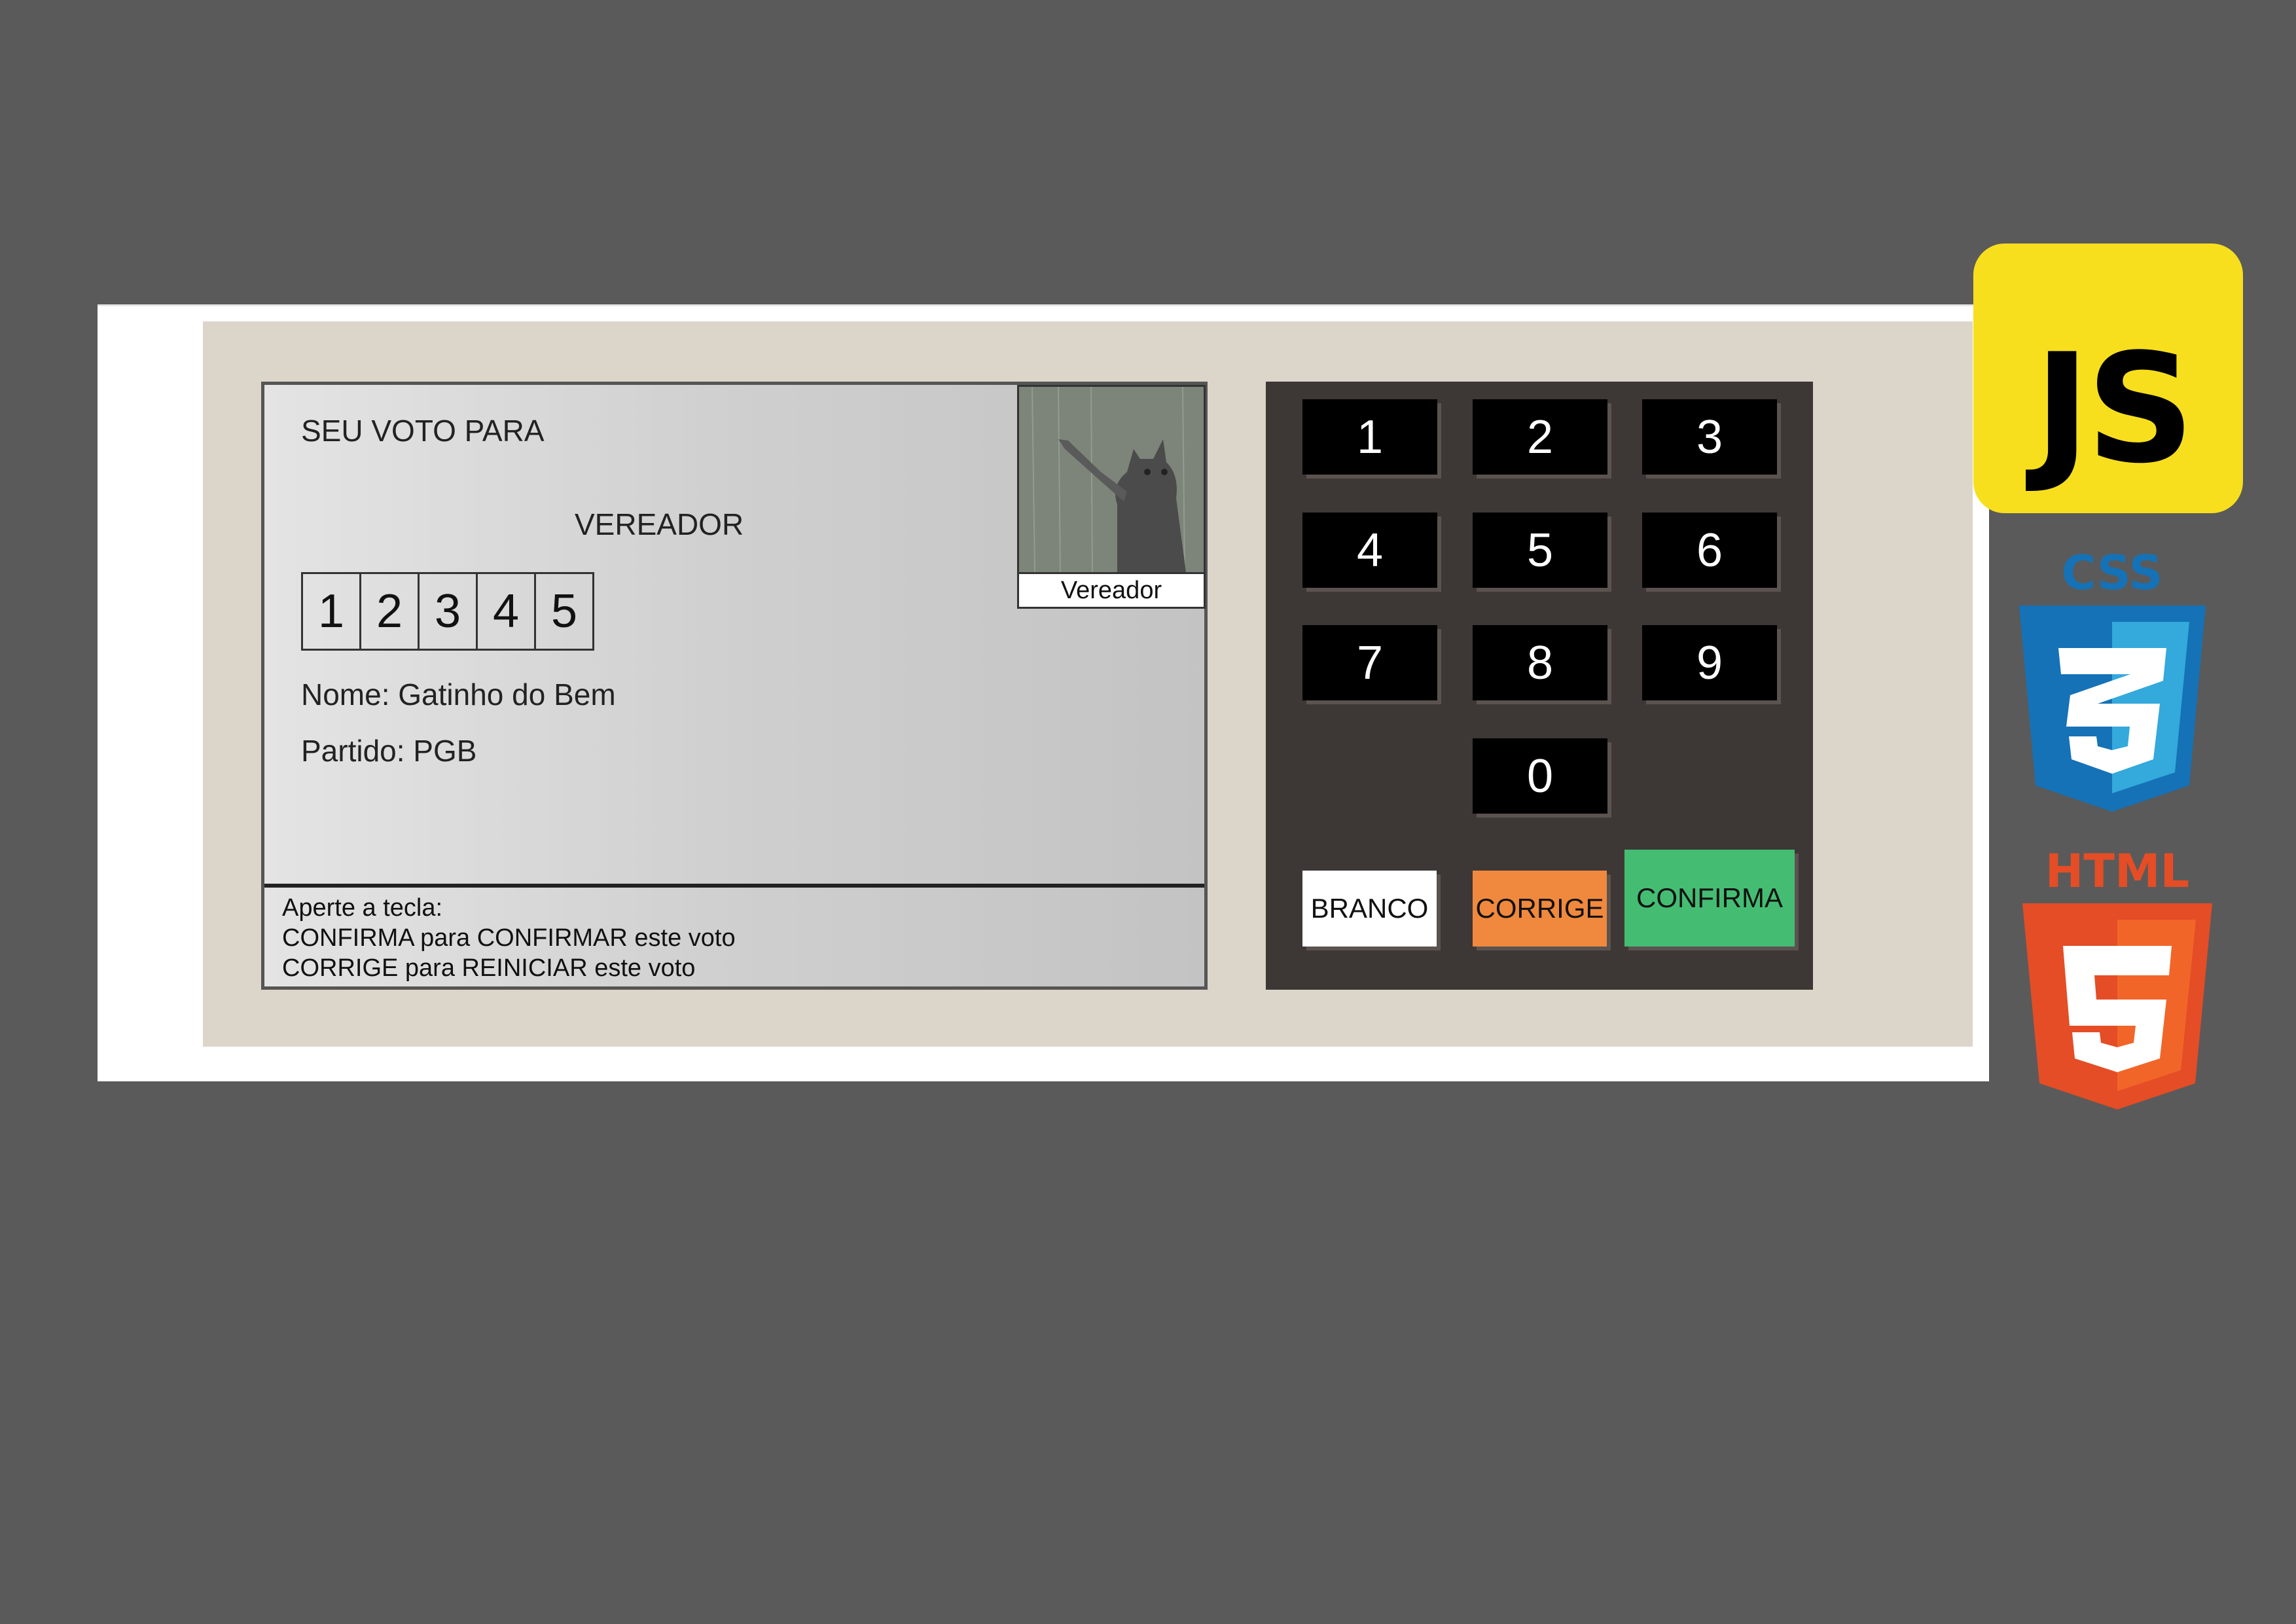 The image size is (2296, 1624). What do you see at coordinates (1369, 550) in the screenshot?
I see `key-4: 4` at bounding box center [1369, 550].